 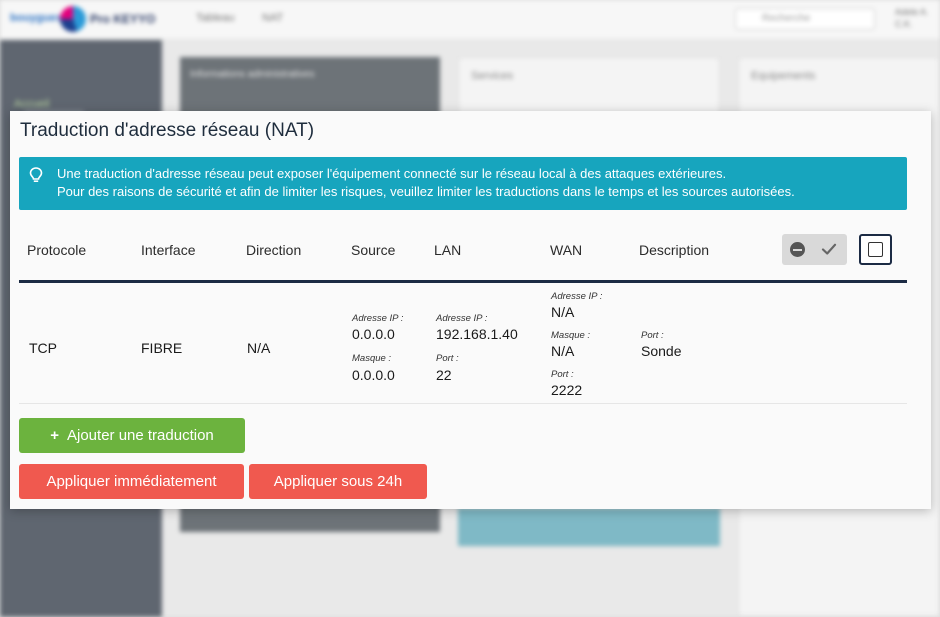 What do you see at coordinates (797, 249) in the screenshot?
I see `minus-circle-icon` at bounding box center [797, 249].